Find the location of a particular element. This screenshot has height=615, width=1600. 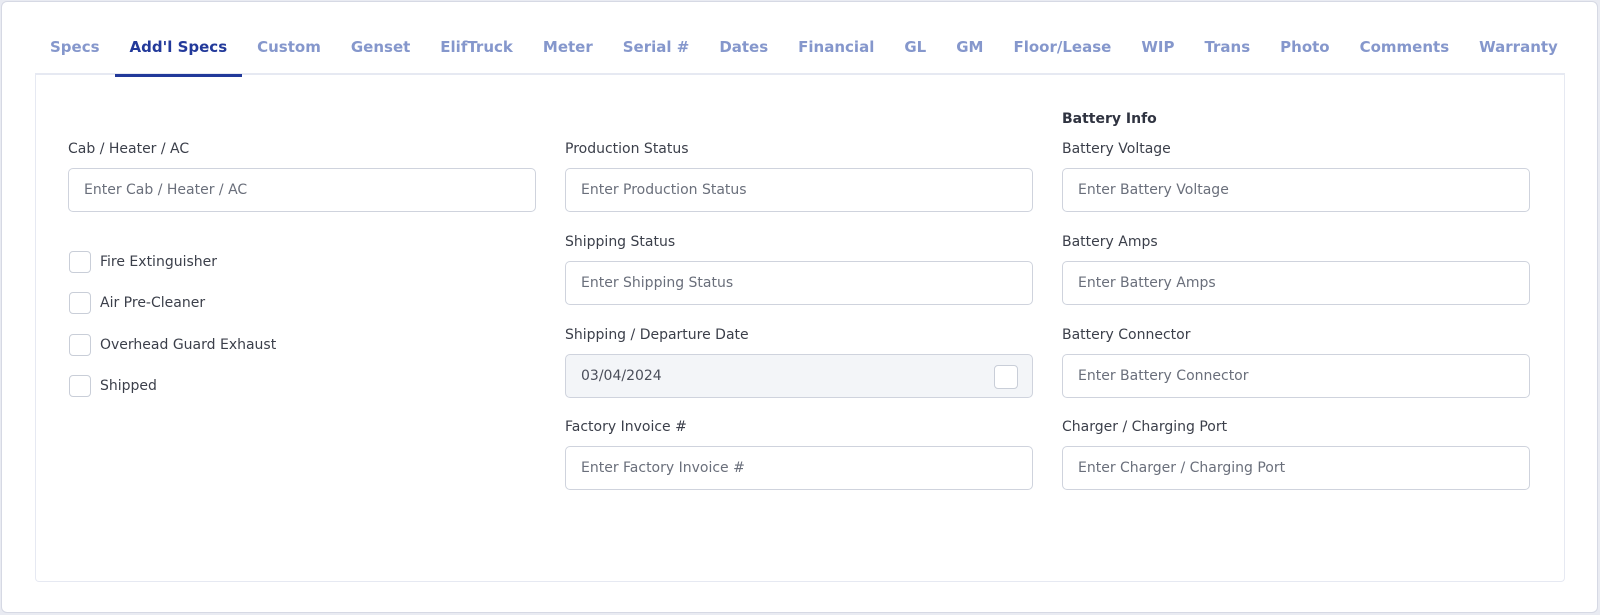

charger-port-input is located at coordinates (1296, 468).